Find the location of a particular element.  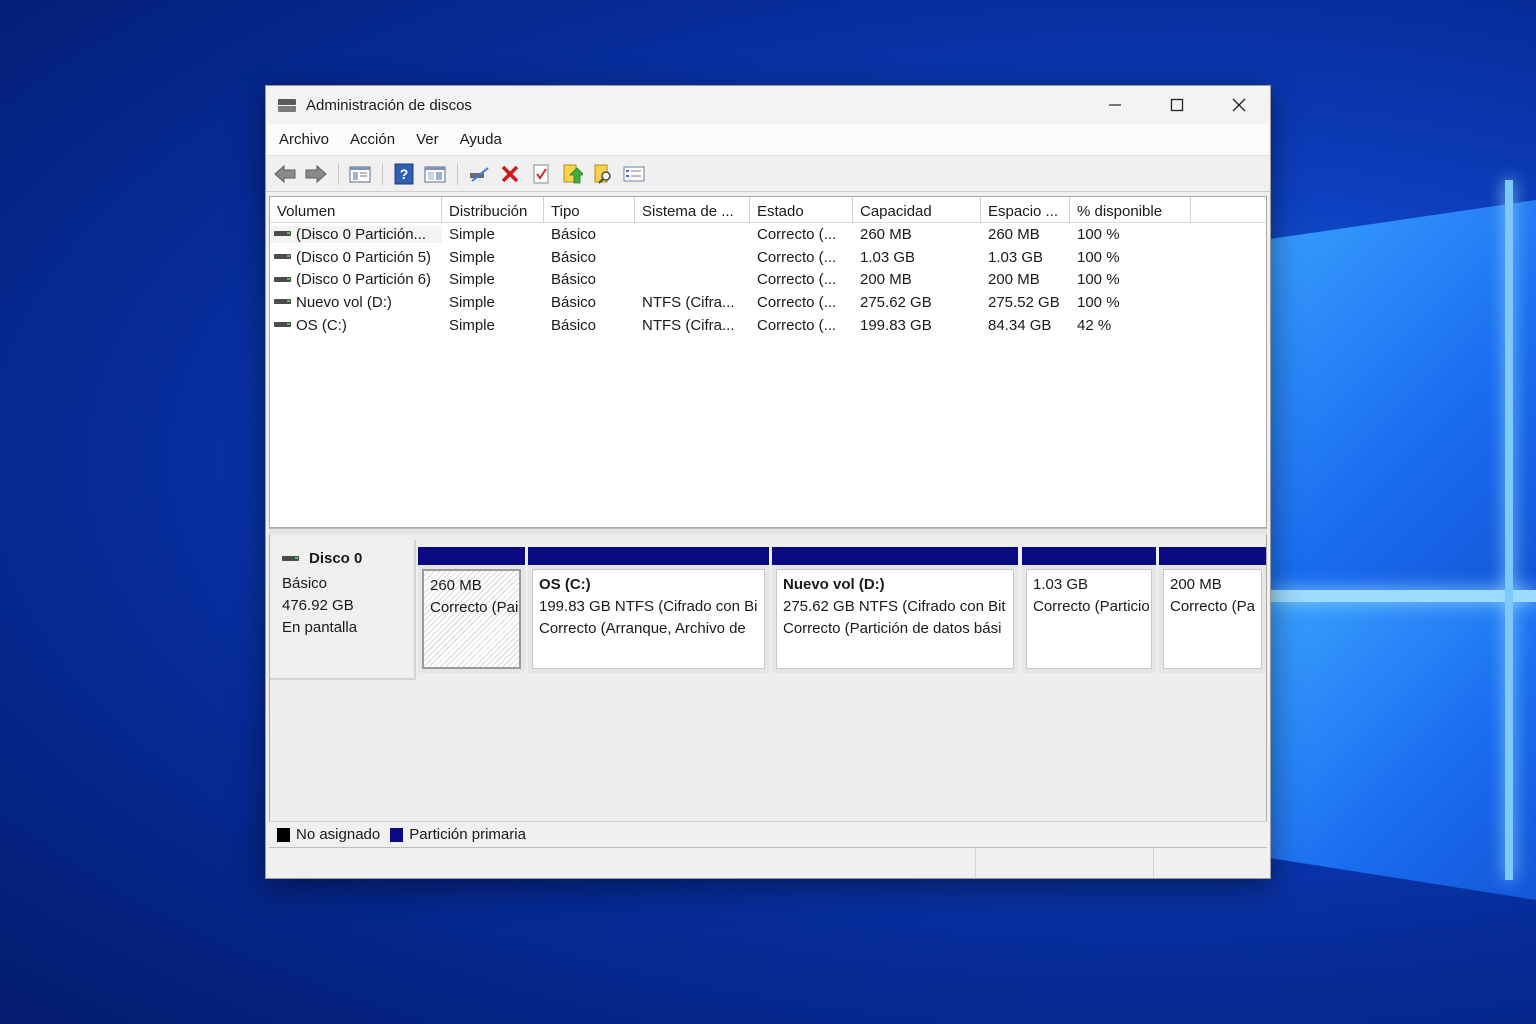

minimize-button is located at coordinates (1115, 105).